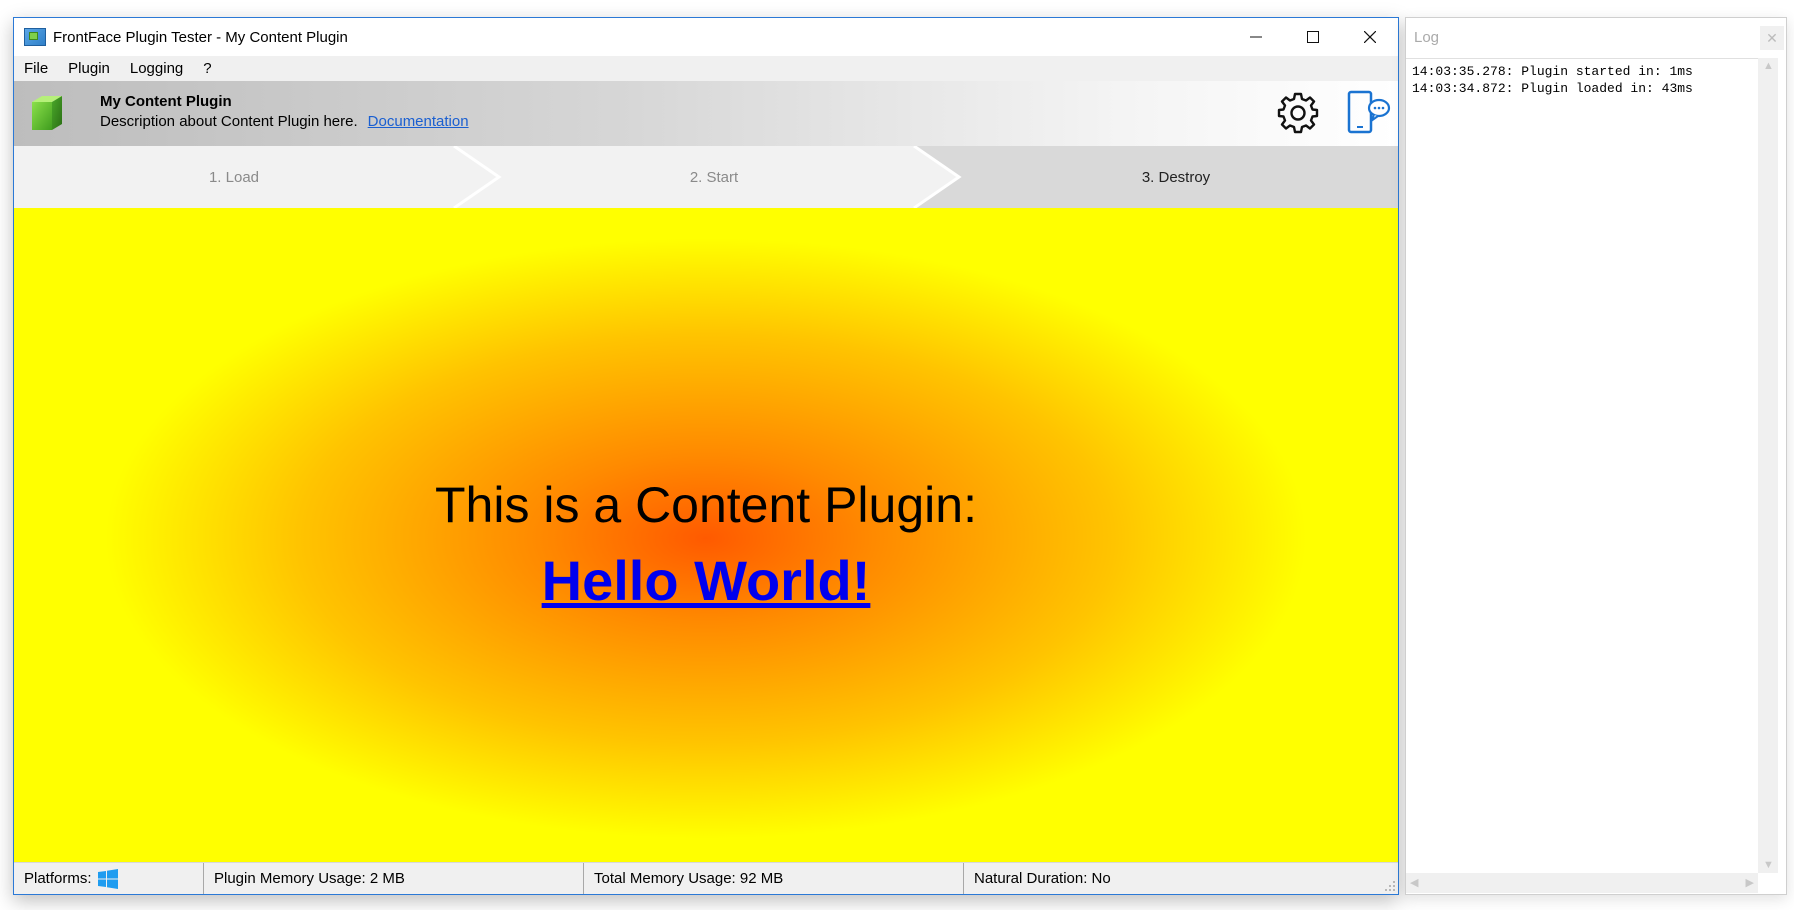  I want to click on scroll-right-arrow-icon: ▶, so click(1750, 882).